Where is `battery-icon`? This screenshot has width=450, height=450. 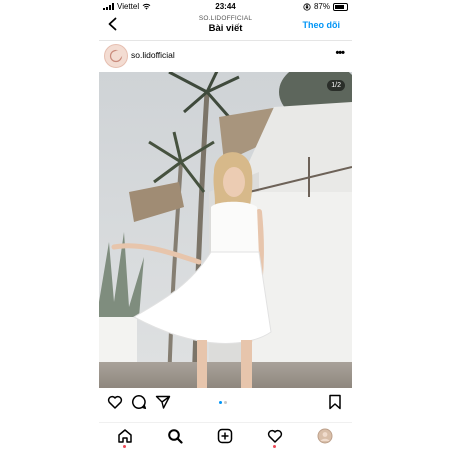
battery-icon is located at coordinates (340, 6).